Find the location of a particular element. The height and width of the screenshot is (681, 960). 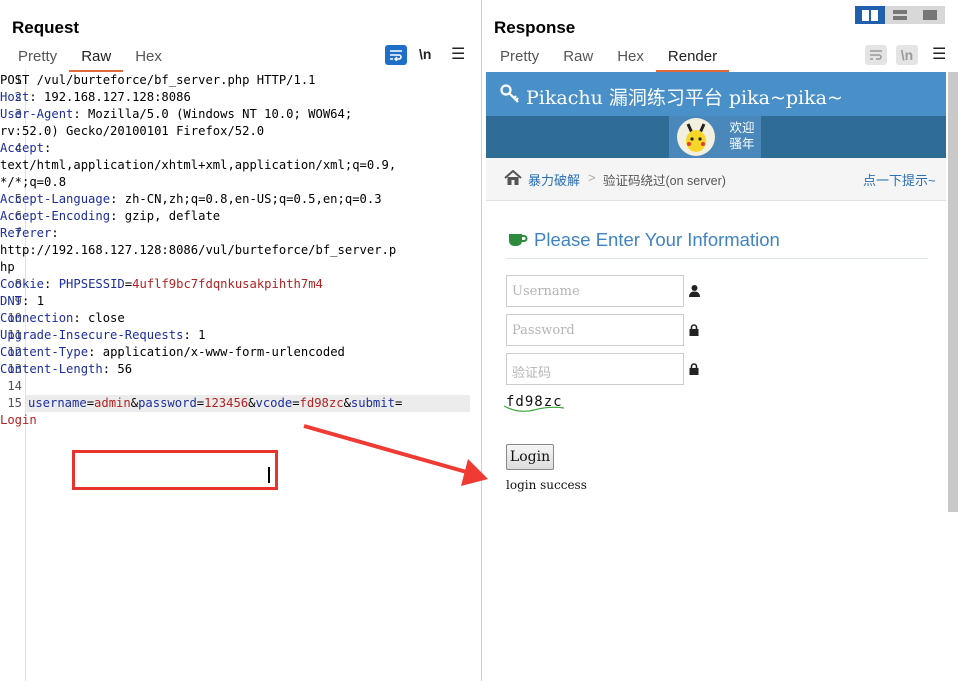

code-token: : zh-CN,zh;q=0.8,en-US;q=0.5,en;q=0.3 is located at coordinates (246, 199).